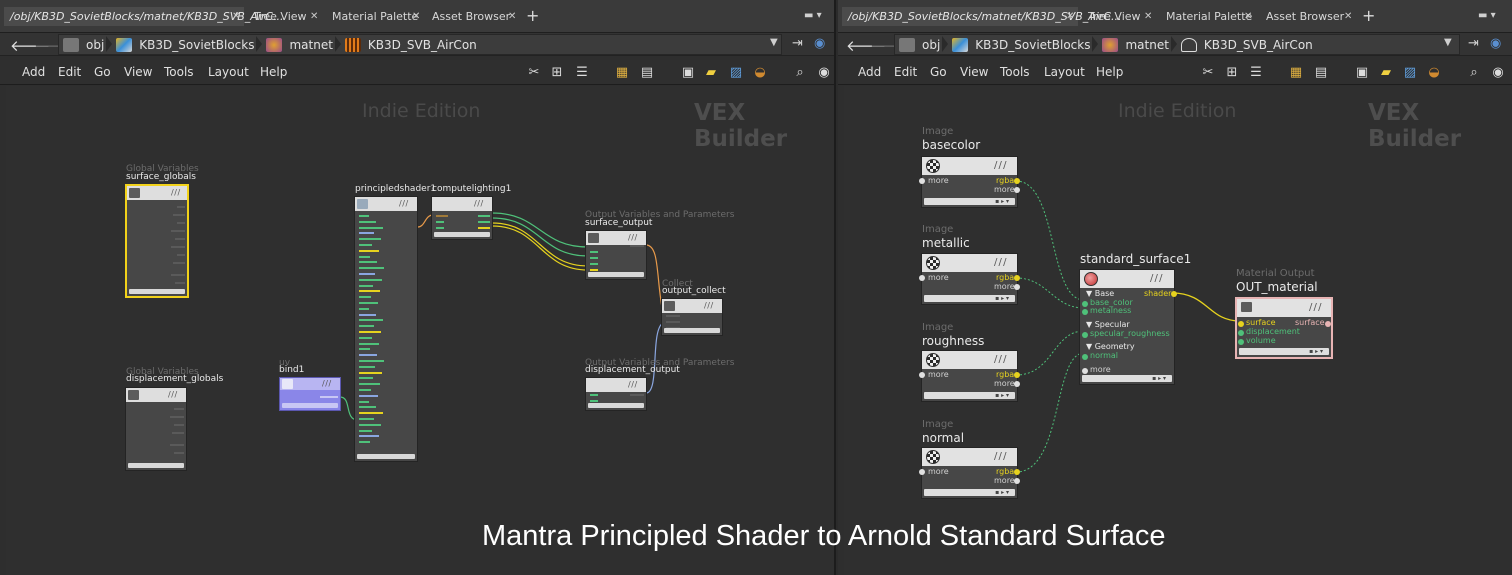  Describe the element at coordinates (310, 394) in the screenshot. I see `bind-node: / / /` at that location.